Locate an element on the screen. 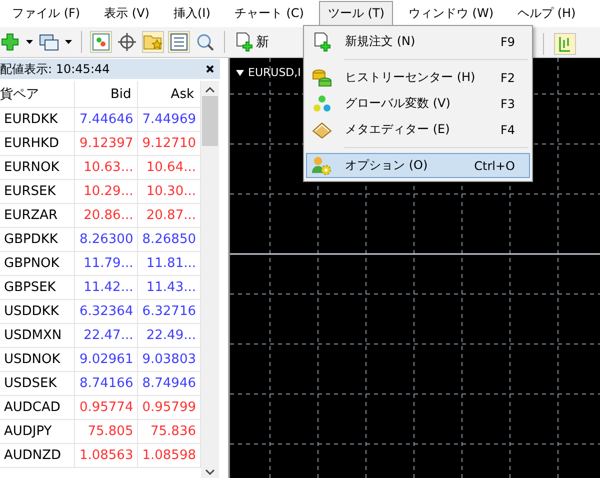  scroll-down-icon is located at coordinates (210, 472).